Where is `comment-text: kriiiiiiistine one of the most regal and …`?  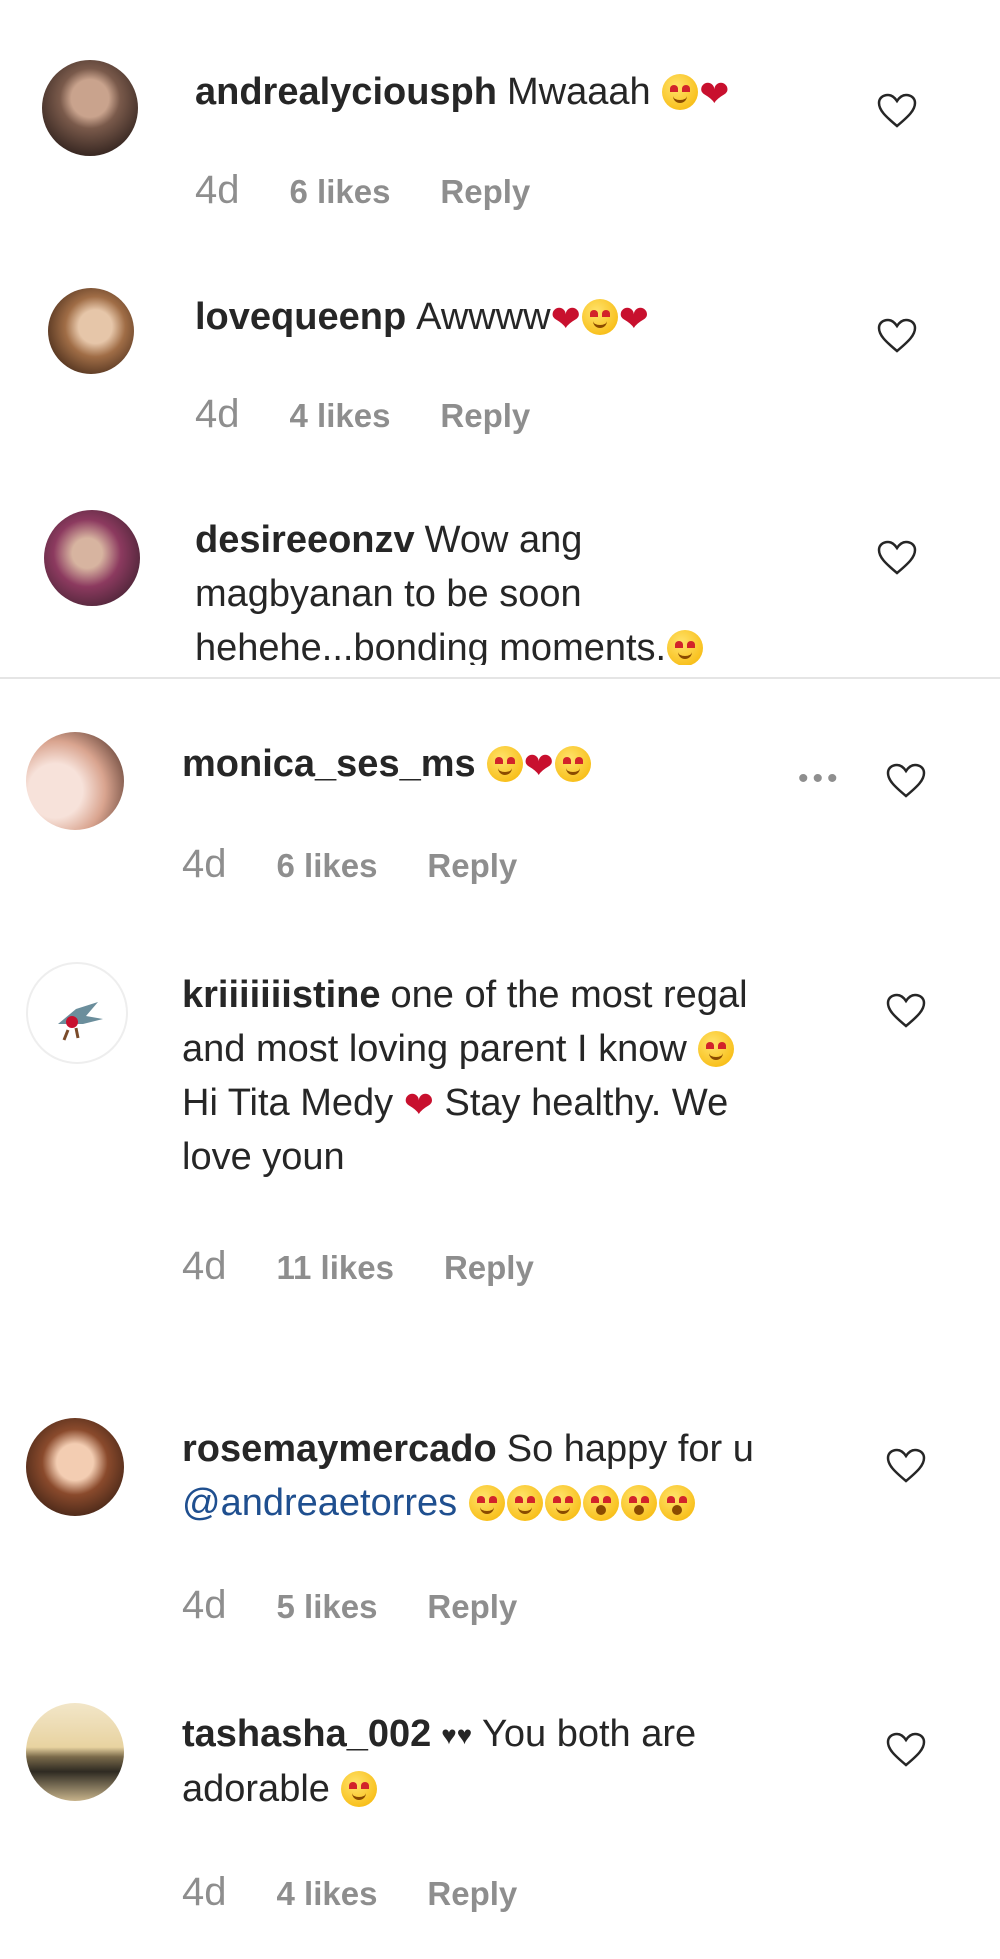 comment-text: kriiiiiiistine one of the most regal and … is located at coordinates (522, 1076).